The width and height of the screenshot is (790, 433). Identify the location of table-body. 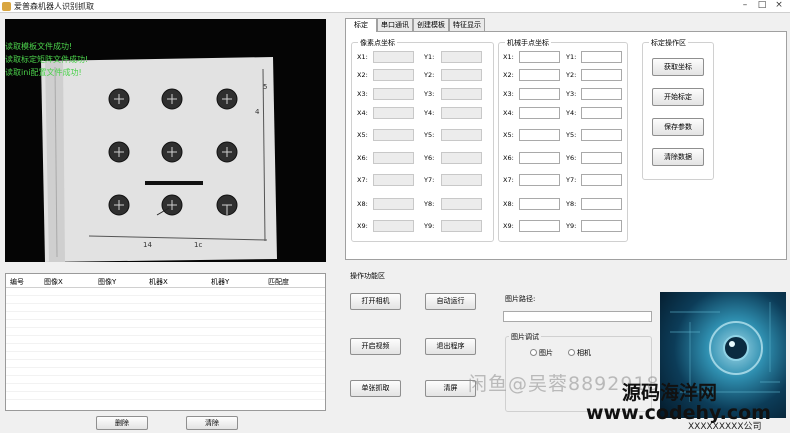
(165, 348).